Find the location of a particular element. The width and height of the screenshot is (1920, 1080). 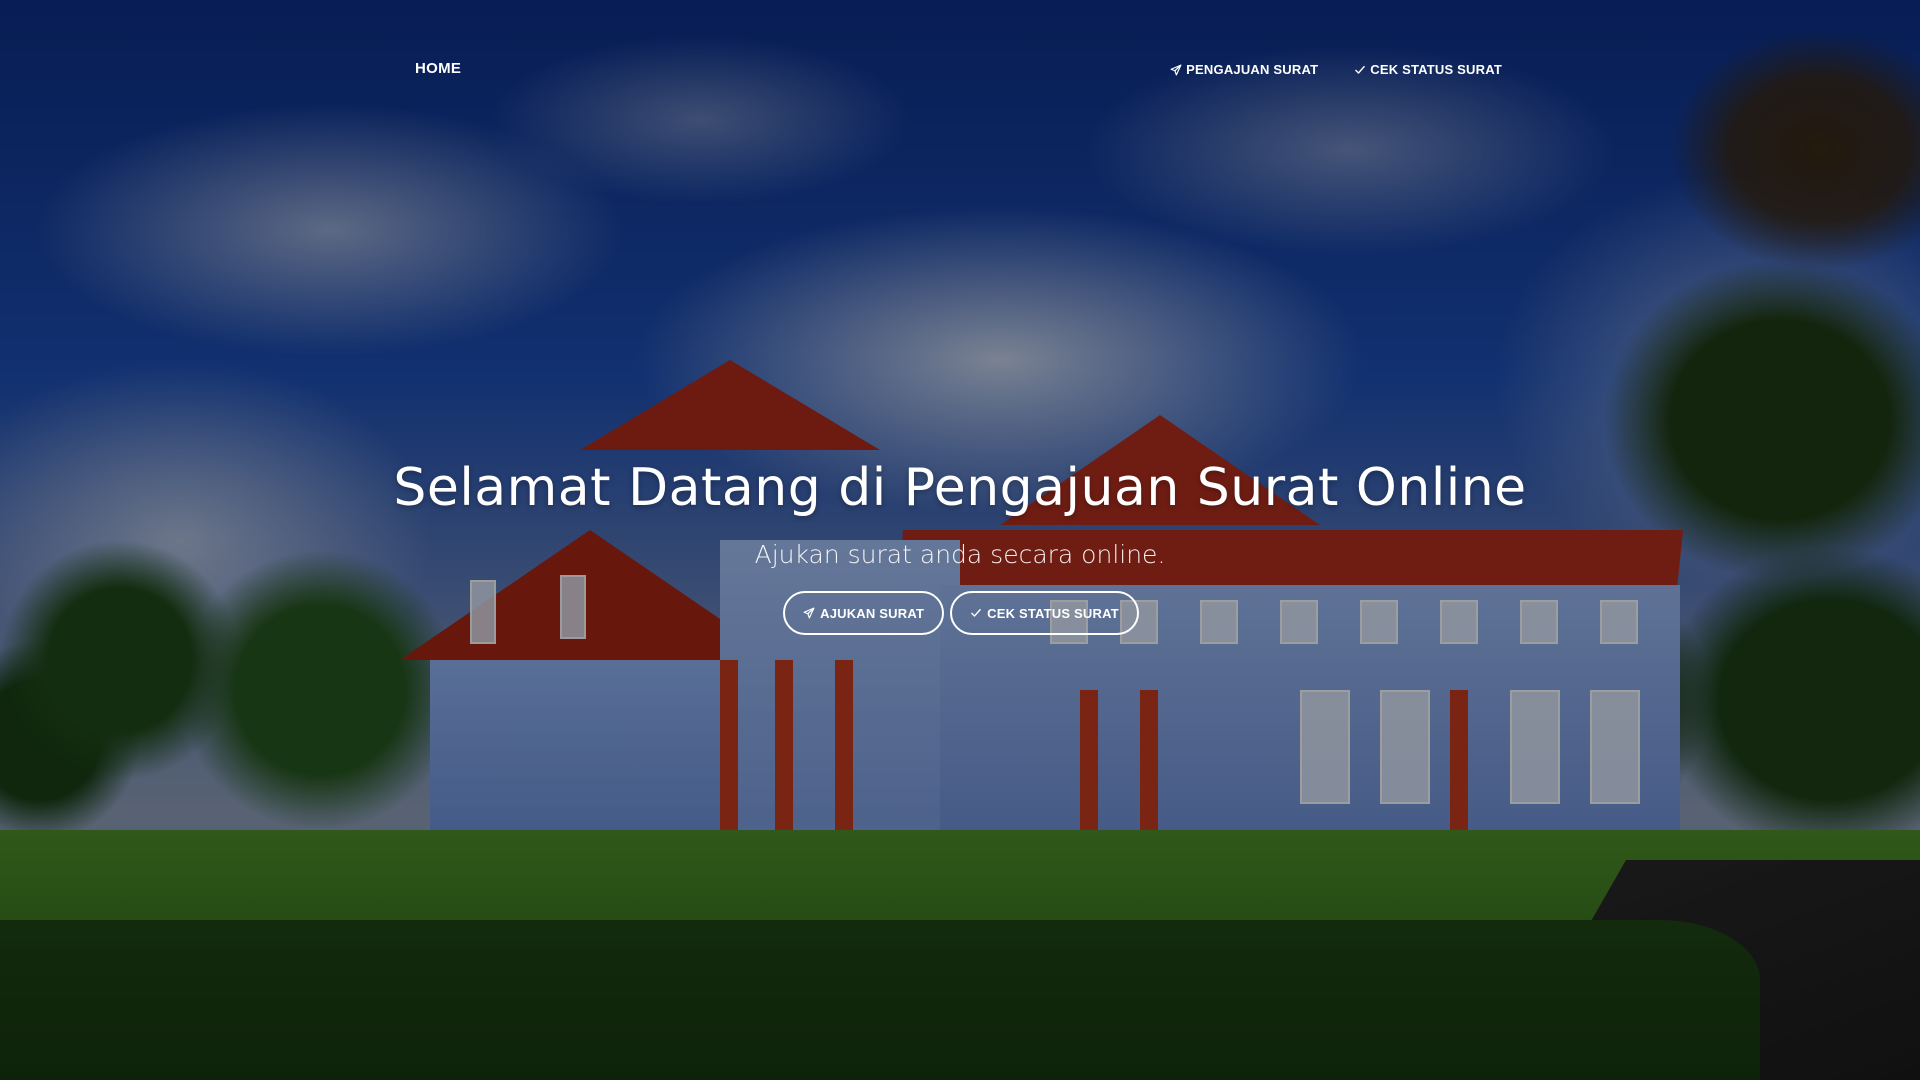

hero-subtitle: Ajukan surat anda secara online. is located at coordinates (960, 554).